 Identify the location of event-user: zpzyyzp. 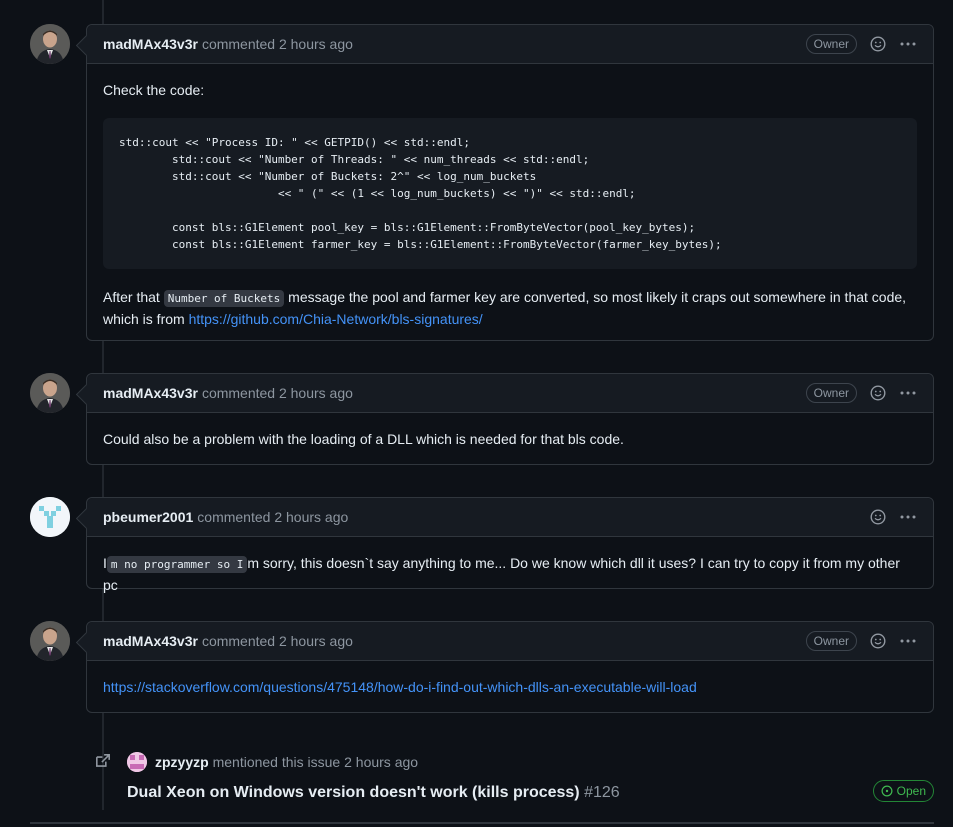
(182, 762).